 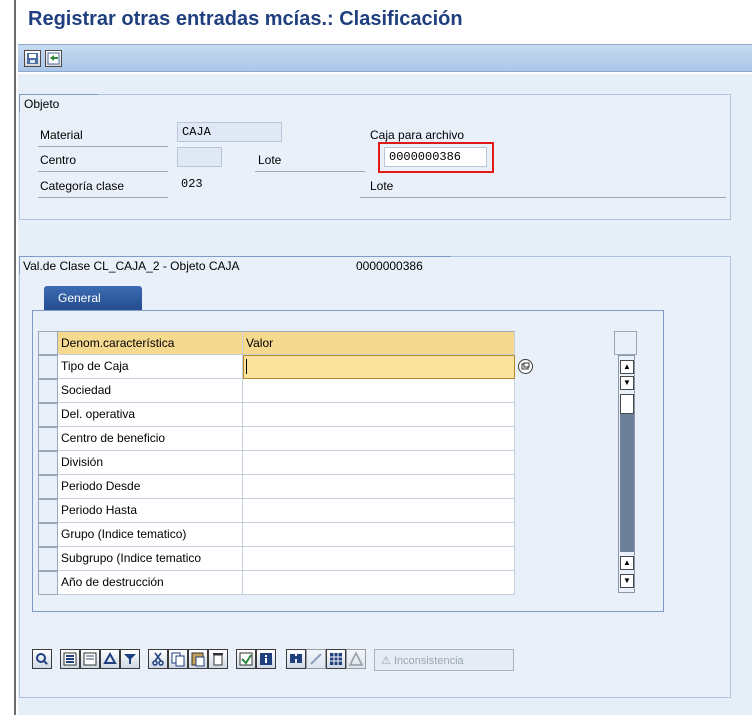 I want to click on paste-icon, so click(x=198, y=659).